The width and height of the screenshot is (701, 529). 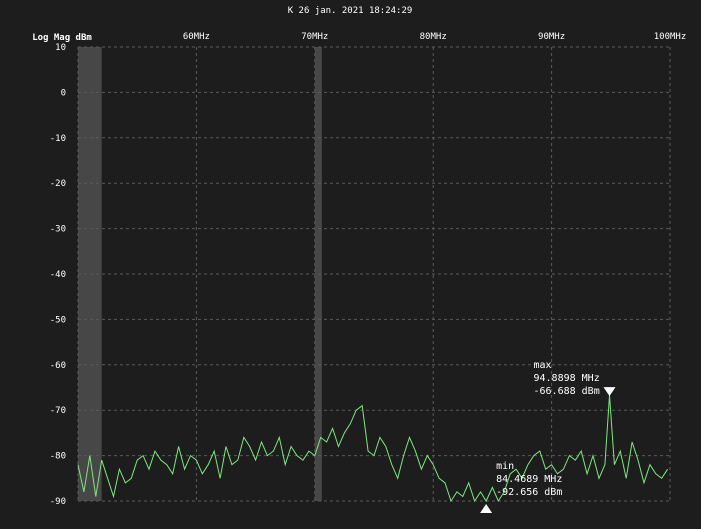 What do you see at coordinates (60, 48) in the screenshot?
I see `y-tick-label: 10` at bounding box center [60, 48].